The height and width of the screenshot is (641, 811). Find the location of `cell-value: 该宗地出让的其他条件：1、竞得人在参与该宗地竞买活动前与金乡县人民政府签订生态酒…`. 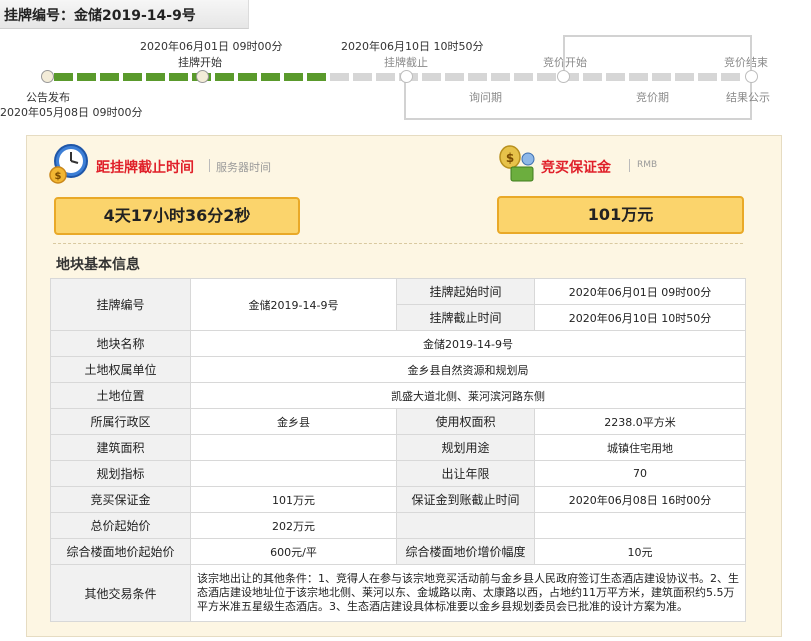

cell-value: 该宗地出让的其他条件：1、竞得人在参与该宗地竞买活动前与金乡县人民政府签订生态酒… is located at coordinates (468, 593).